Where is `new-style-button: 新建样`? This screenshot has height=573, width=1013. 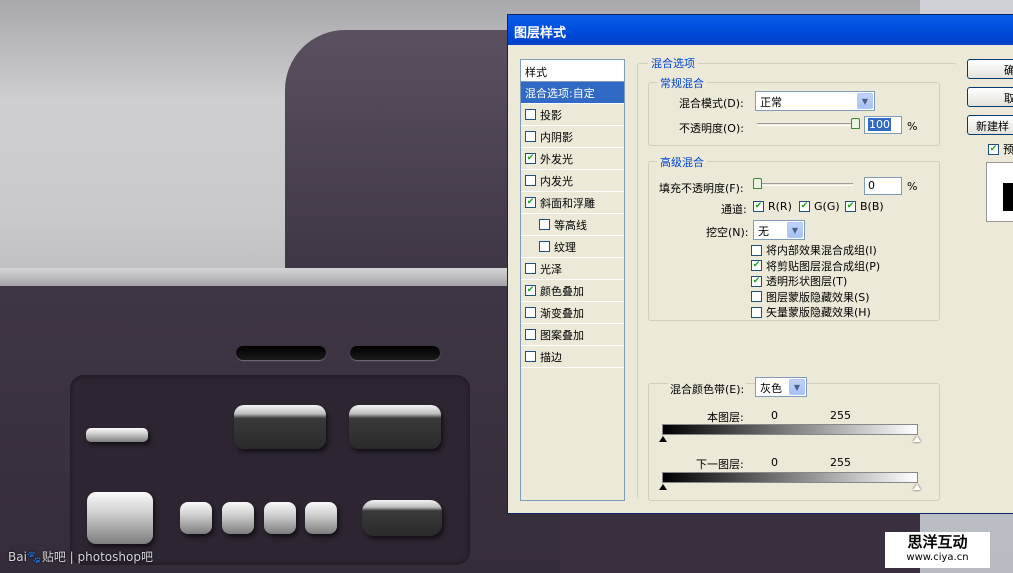 new-style-button: 新建样 is located at coordinates (990, 125).